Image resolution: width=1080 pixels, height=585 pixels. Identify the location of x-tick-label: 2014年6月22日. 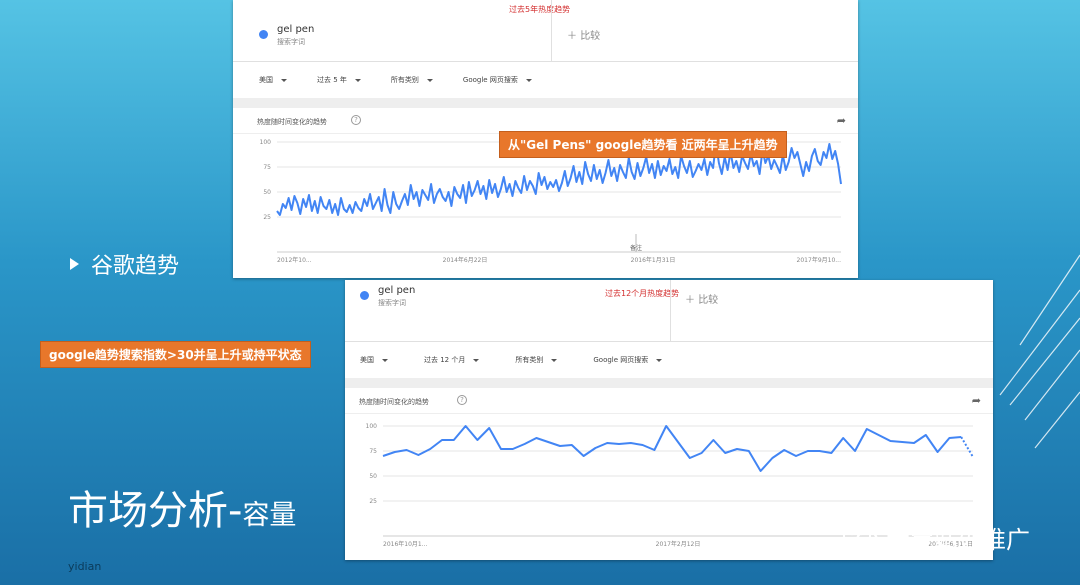
(465, 260).